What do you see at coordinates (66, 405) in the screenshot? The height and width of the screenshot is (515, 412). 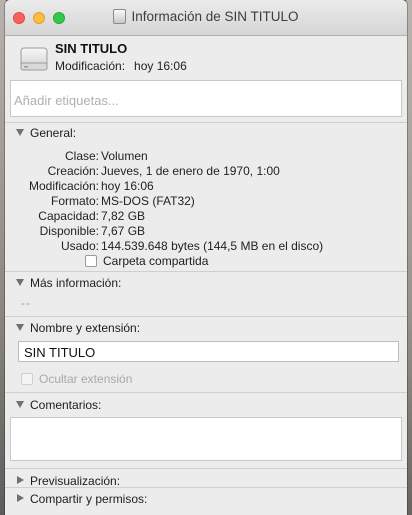 I see `section-comments-label: Comentarios:` at bounding box center [66, 405].